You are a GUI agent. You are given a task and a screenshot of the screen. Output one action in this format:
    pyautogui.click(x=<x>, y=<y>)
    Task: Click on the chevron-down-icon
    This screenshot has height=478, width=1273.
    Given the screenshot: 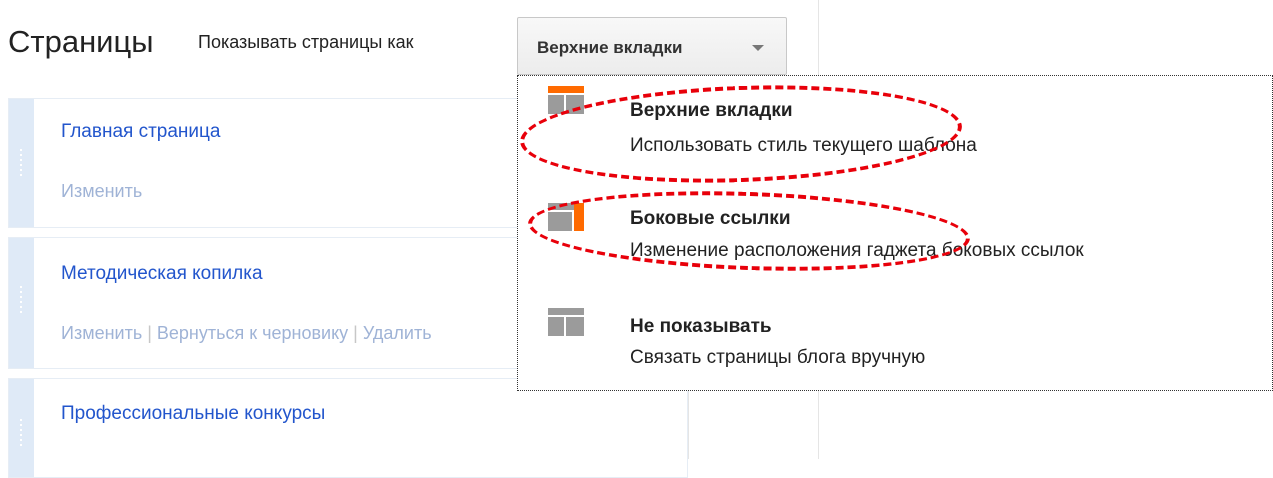 What is the action you would take?
    pyautogui.click(x=758, y=48)
    